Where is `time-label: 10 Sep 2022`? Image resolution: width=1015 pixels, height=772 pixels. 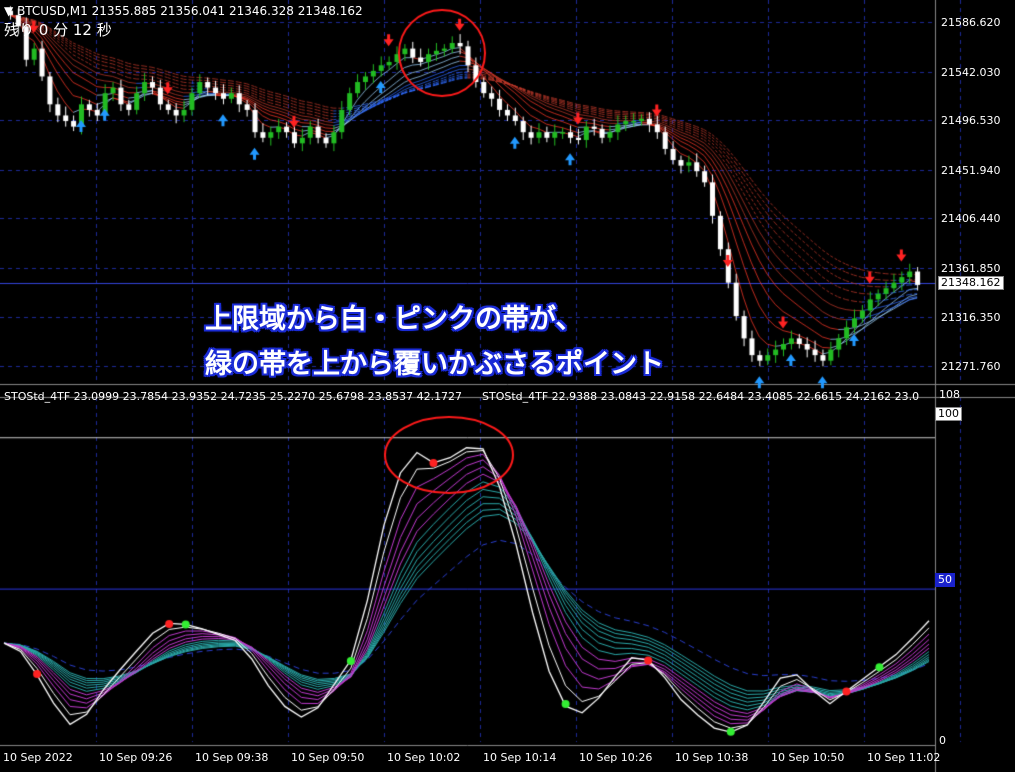 time-label: 10 Sep 2022 is located at coordinates (38, 757).